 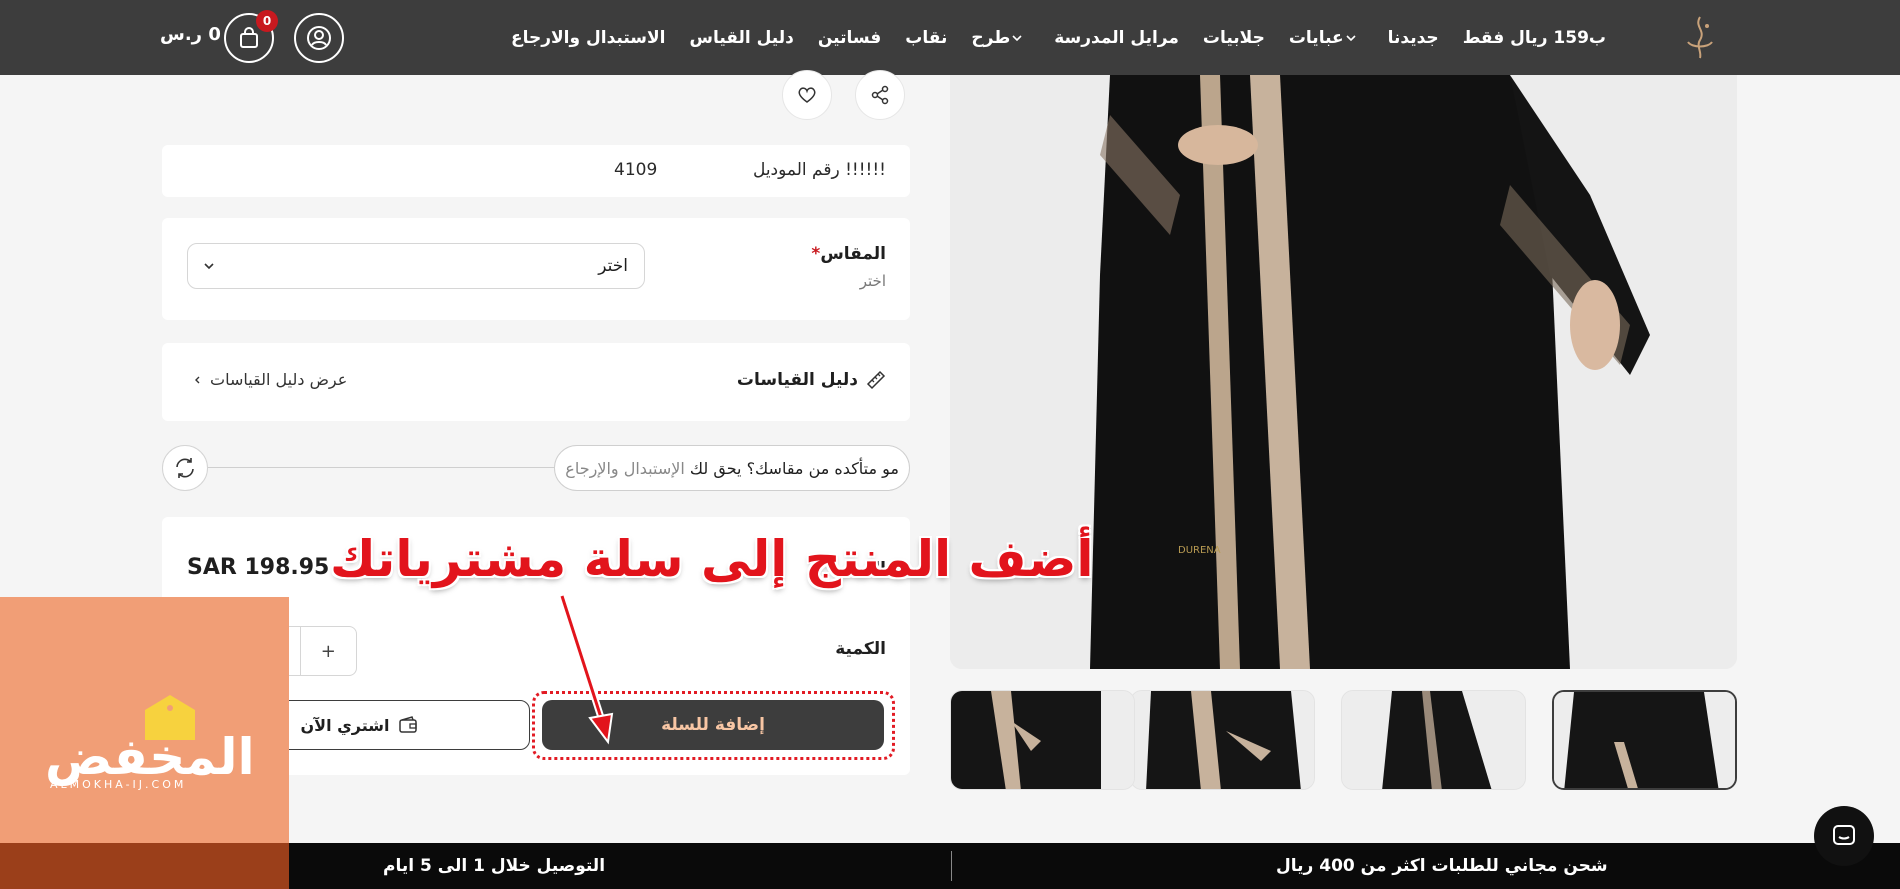 What do you see at coordinates (144, 866) in the screenshot?
I see `watermark-strip` at bounding box center [144, 866].